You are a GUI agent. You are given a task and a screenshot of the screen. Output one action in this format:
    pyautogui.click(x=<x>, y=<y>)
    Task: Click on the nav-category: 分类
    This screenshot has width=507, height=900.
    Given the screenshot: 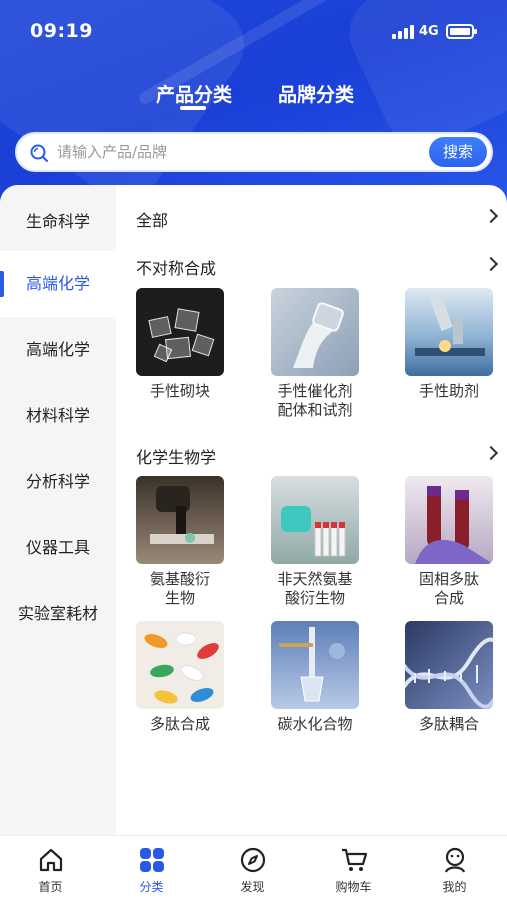 What is the action you would take?
    pyautogui.click(x=151, y=868)
    